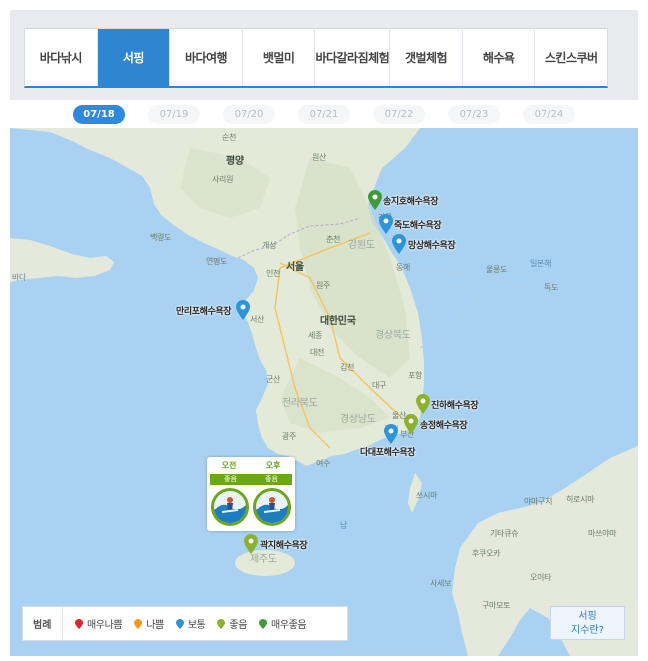 The width and height of the screenshot is (648, 661). I want to click on place-label: 마쓰야마, so click(602, 533).